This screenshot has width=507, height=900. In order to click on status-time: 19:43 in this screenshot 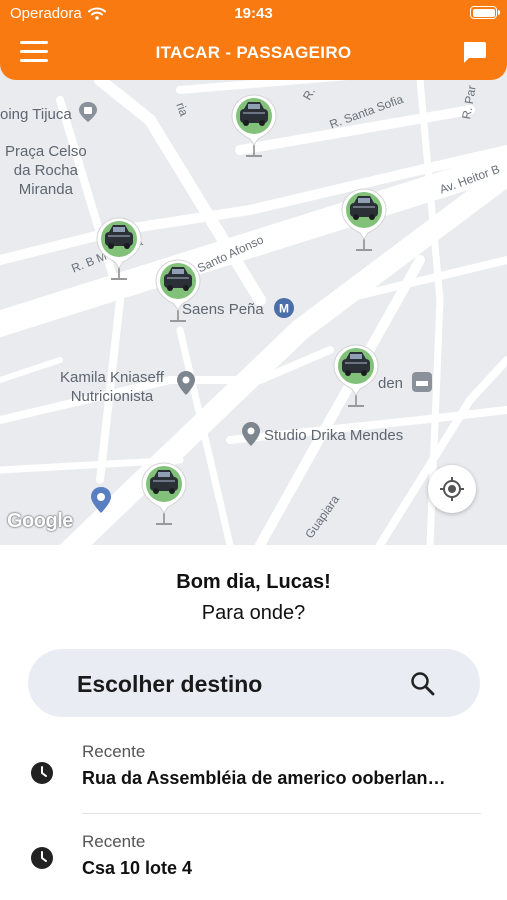, I will do `click(253, 13)`.